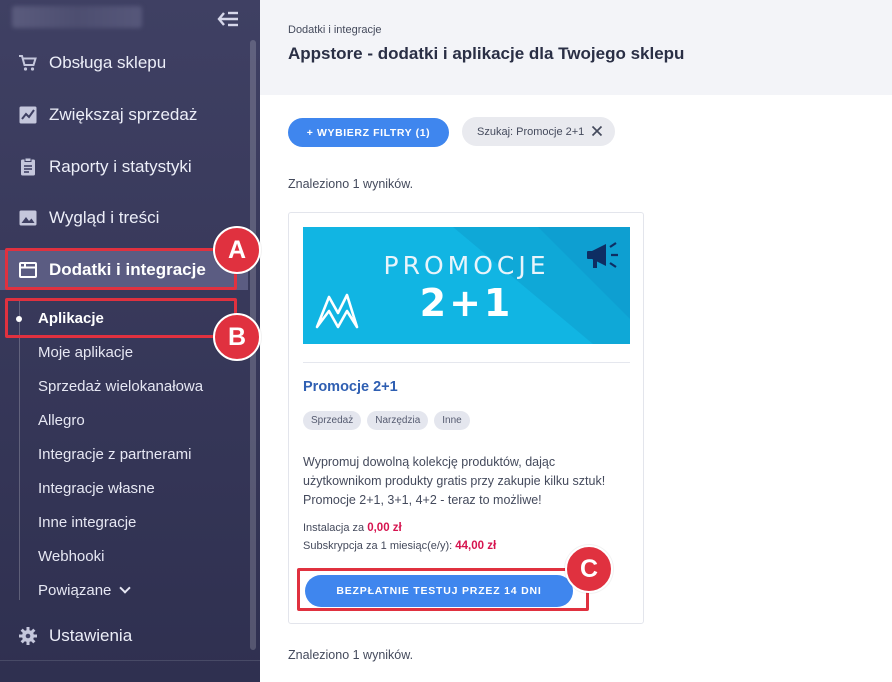 The image size is (892, 682). Describe the element at coordinates (452, 420) in the screenshot. I see `tag-badge: Inne` at that location.